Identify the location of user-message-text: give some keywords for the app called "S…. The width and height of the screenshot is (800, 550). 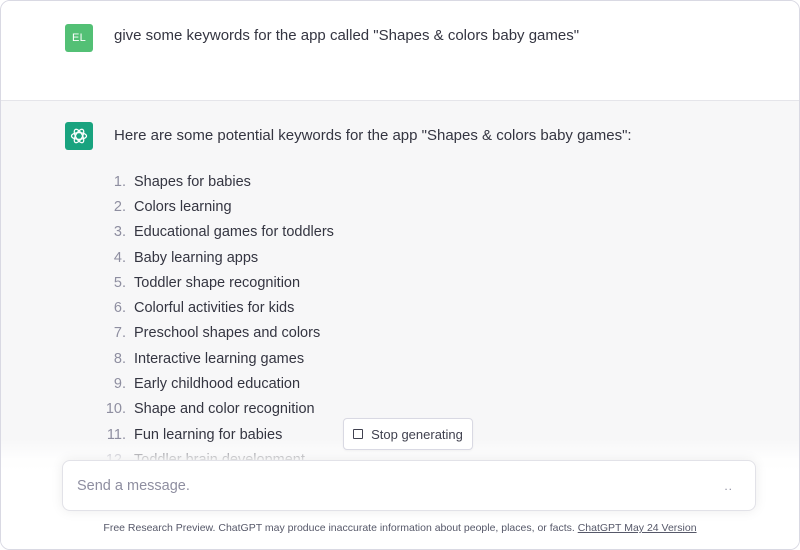
(347, 35).